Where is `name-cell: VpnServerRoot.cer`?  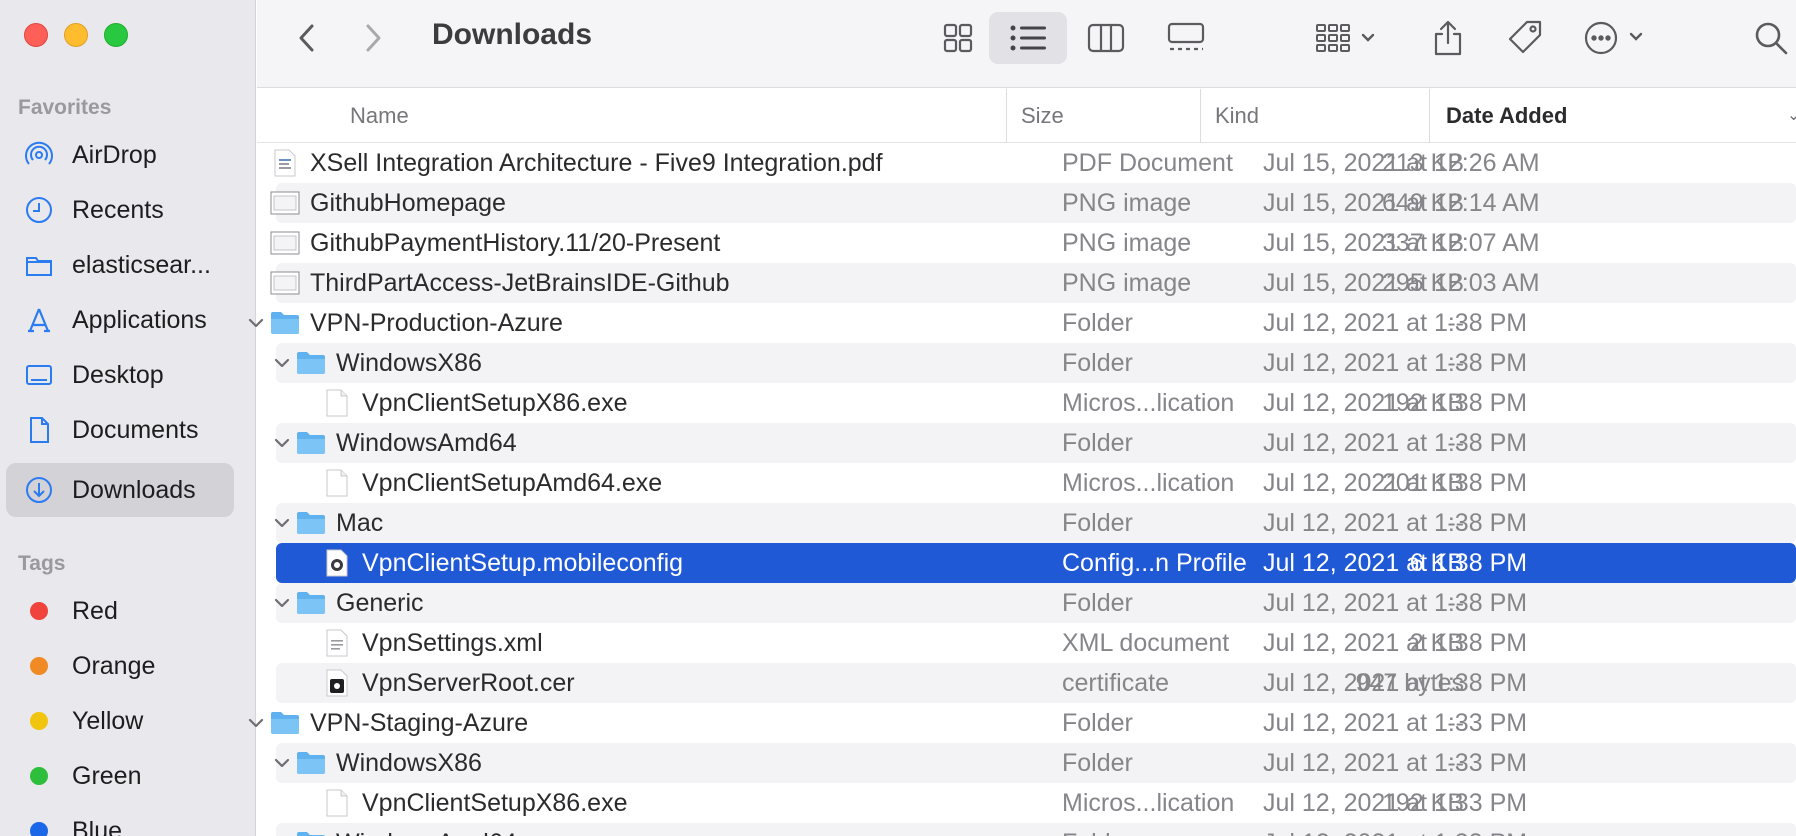
name-cell: VpnServerRoot.cer is located at coordinates (436, 683).